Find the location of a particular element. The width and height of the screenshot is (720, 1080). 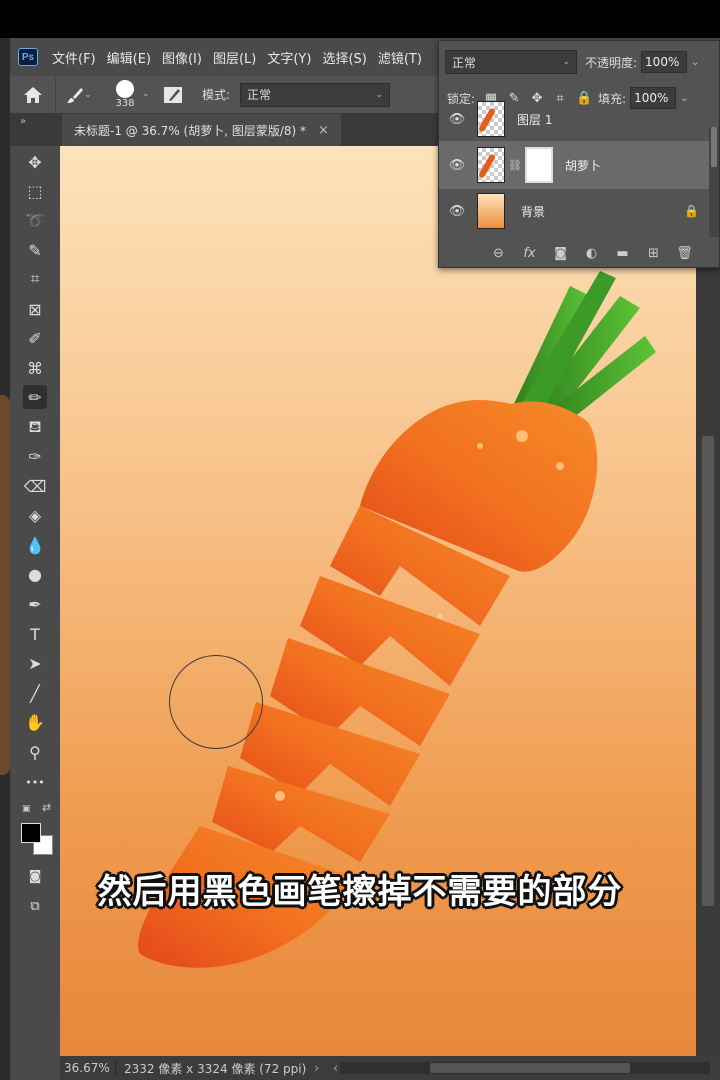

brush-icon: ✏ is located at coordinates (35, 397).